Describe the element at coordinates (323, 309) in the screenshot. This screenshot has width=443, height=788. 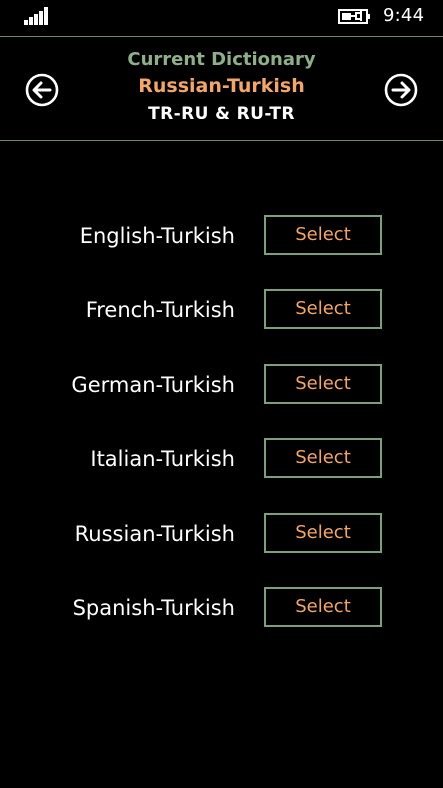
I see `select-french-turkish-button: Select` at that location.